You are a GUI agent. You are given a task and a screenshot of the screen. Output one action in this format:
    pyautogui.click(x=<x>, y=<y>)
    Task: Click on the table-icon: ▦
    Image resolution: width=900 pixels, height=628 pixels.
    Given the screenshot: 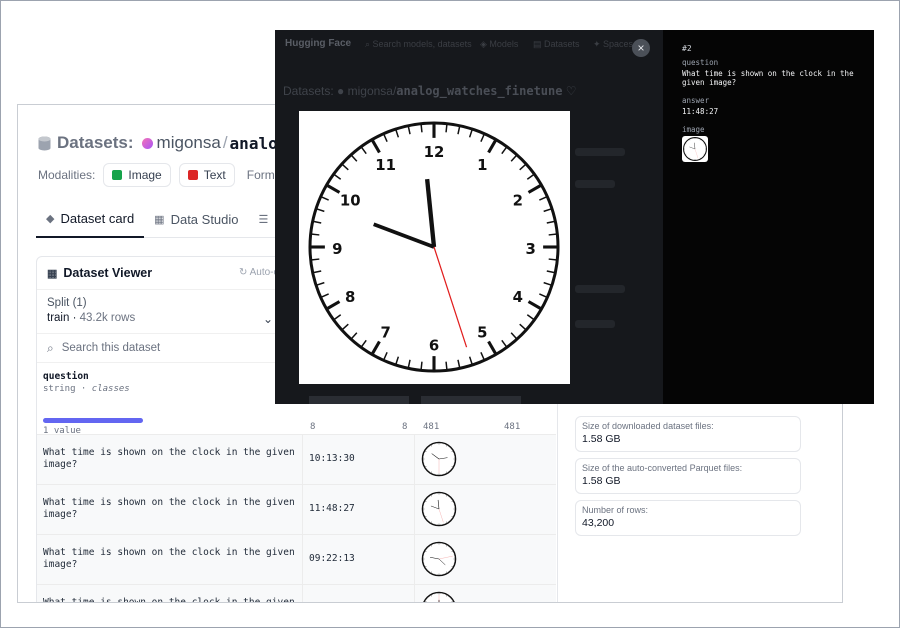 What is the action you would take?
    pyautogui.click(x=159, y=219)
    